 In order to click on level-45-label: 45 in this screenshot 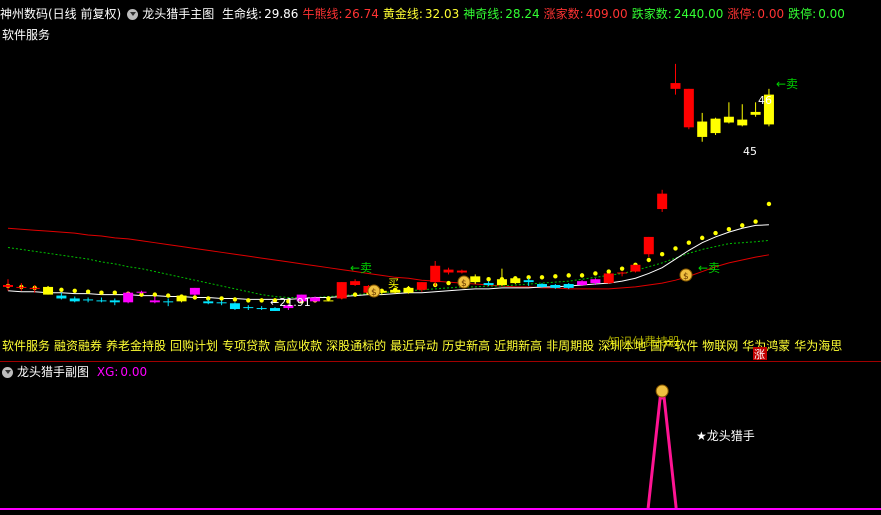, I will do `click(750, 151)`.